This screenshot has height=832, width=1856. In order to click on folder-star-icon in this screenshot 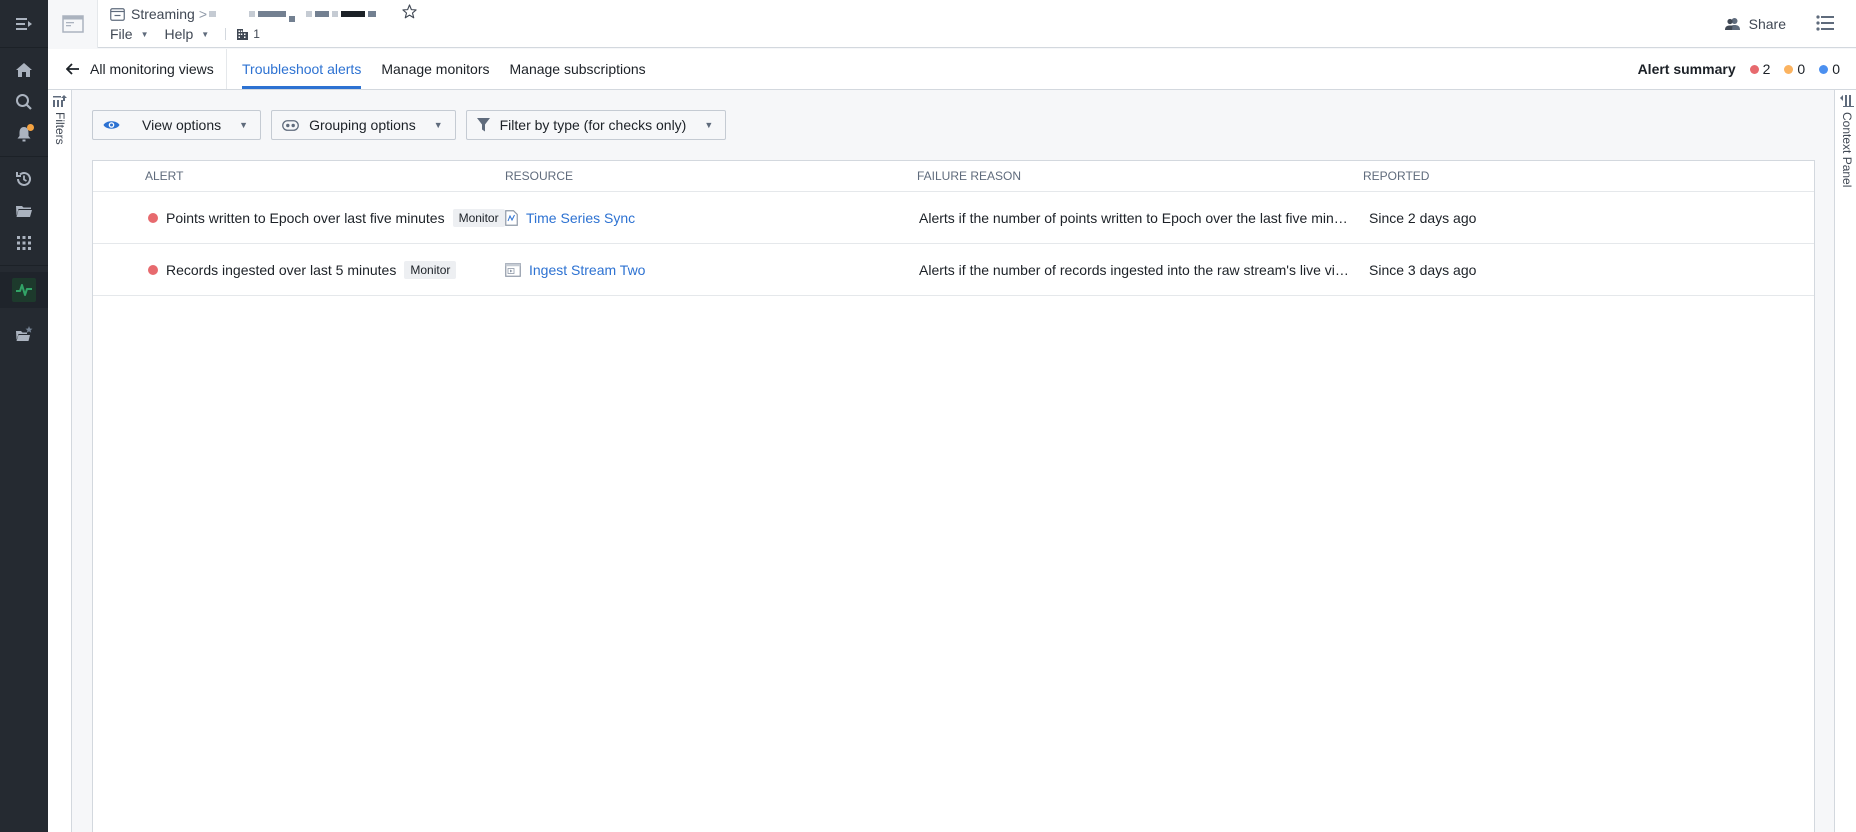, I will do `click(24, 333)`.